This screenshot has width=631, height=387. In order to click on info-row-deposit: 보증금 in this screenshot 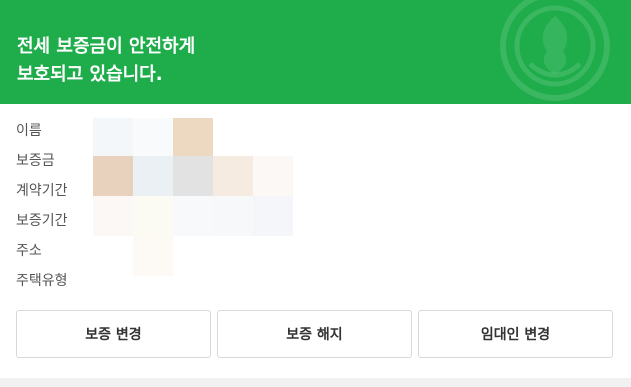, I will do `click(35, 161)`.